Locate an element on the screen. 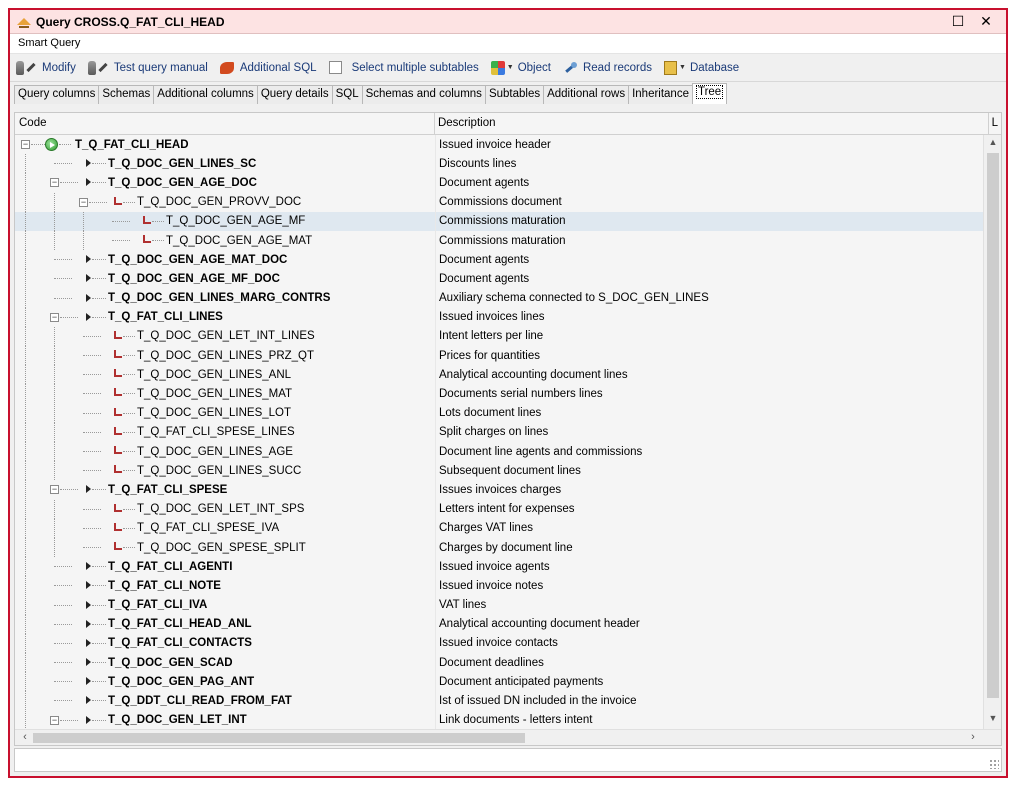  tree-row: − T_Q_DOC_GEN_AGE_DOC Document agents is located at coordinates (499, 183).